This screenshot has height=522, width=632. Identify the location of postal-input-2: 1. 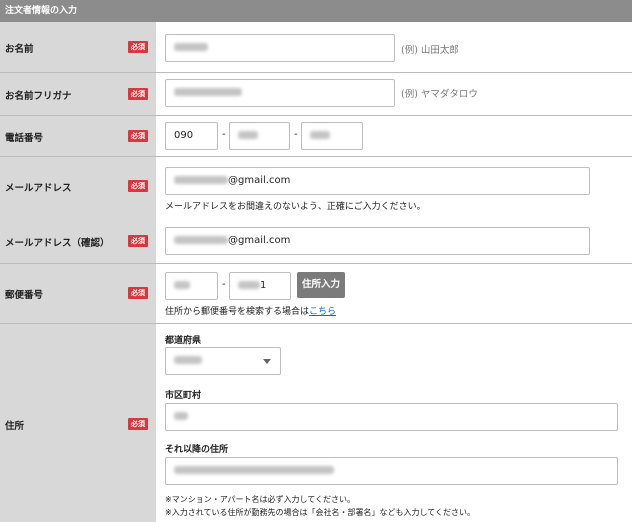
(260, 286).